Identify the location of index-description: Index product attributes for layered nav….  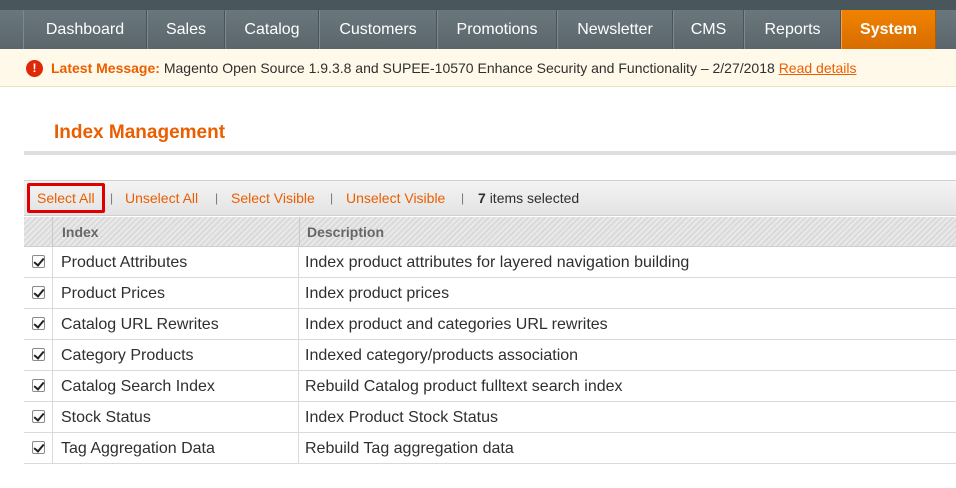
(497, 262).